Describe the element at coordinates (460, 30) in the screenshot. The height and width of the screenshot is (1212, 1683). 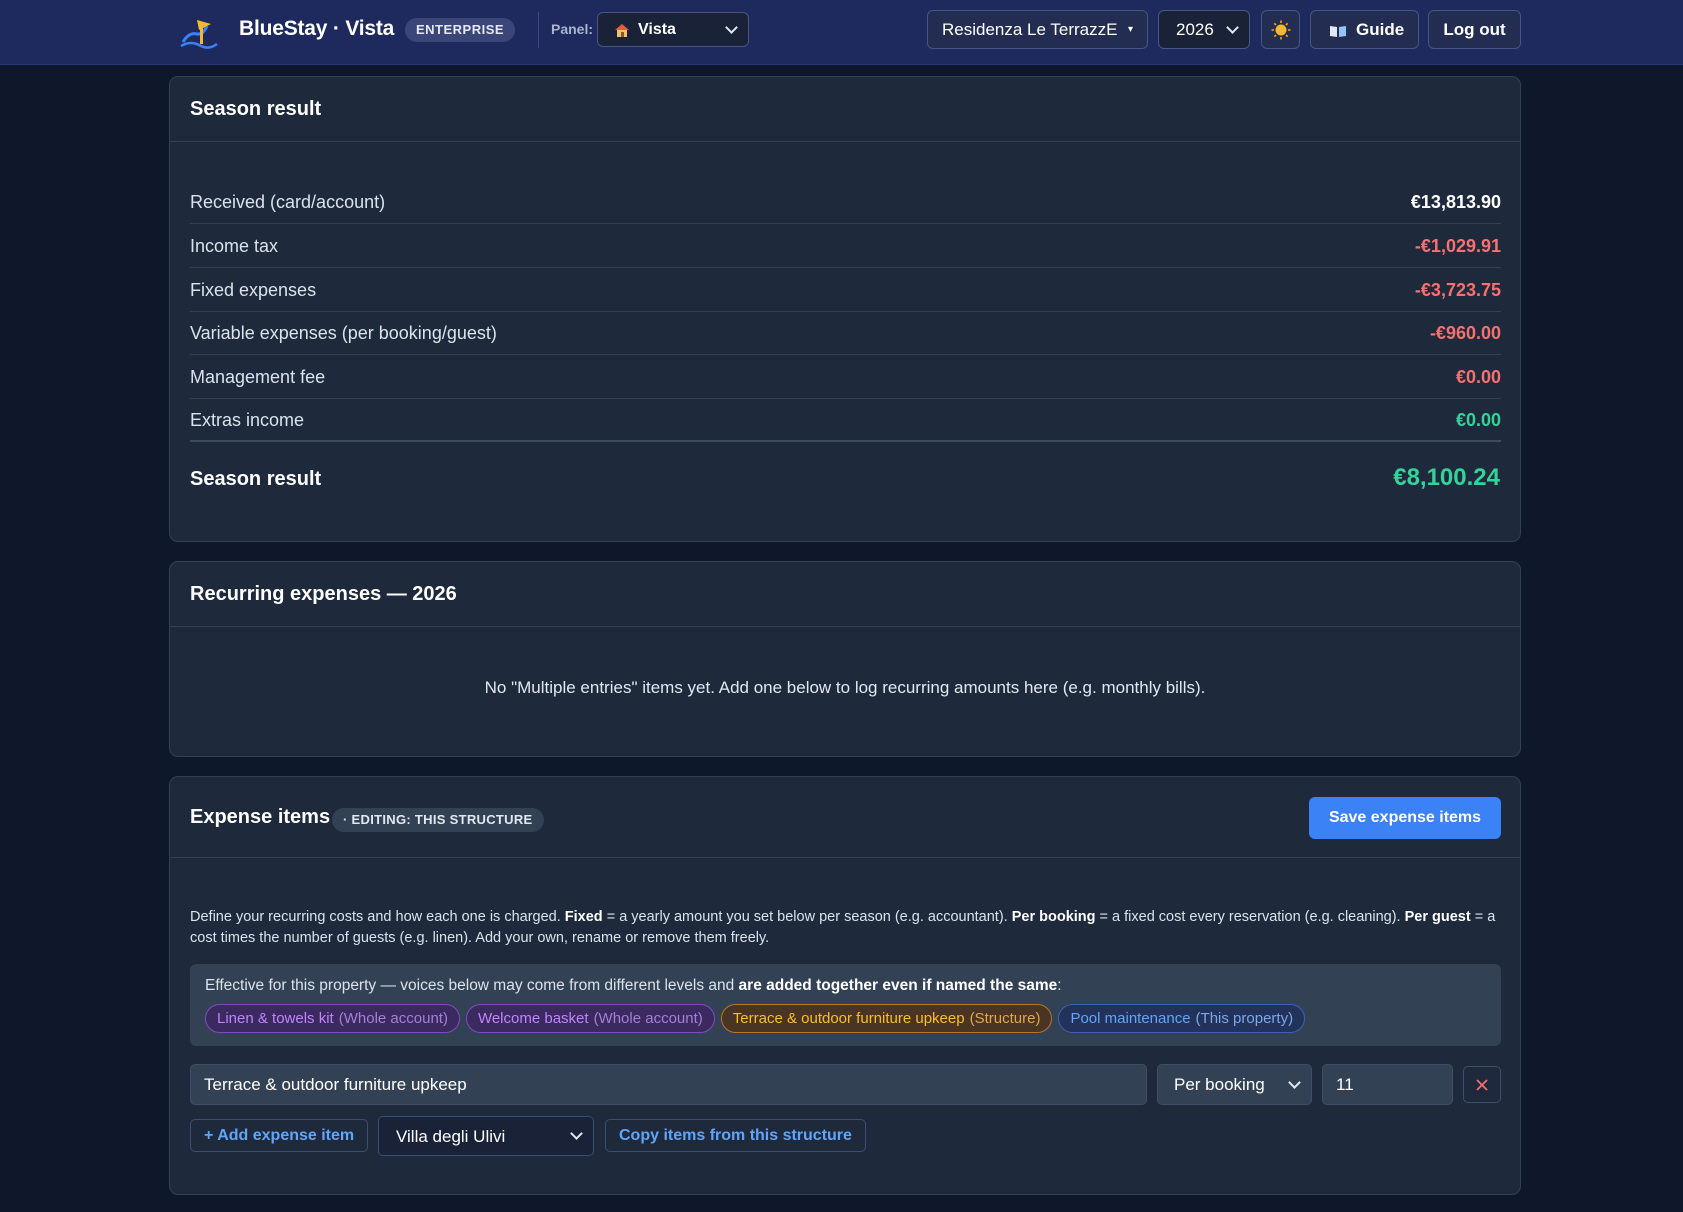
I see `edition-badge: ENTERPRISE` at that location.